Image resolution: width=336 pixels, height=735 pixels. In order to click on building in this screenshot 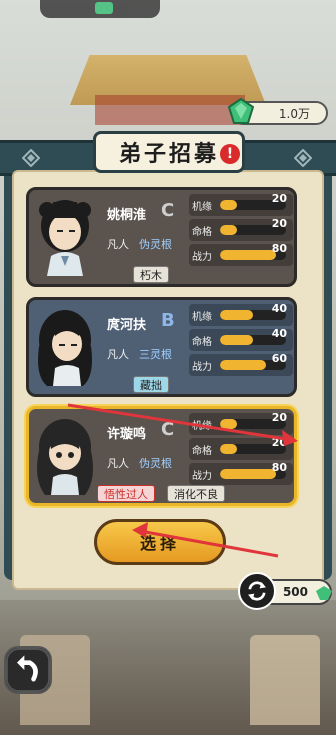, I will do `click(285, 680)`.